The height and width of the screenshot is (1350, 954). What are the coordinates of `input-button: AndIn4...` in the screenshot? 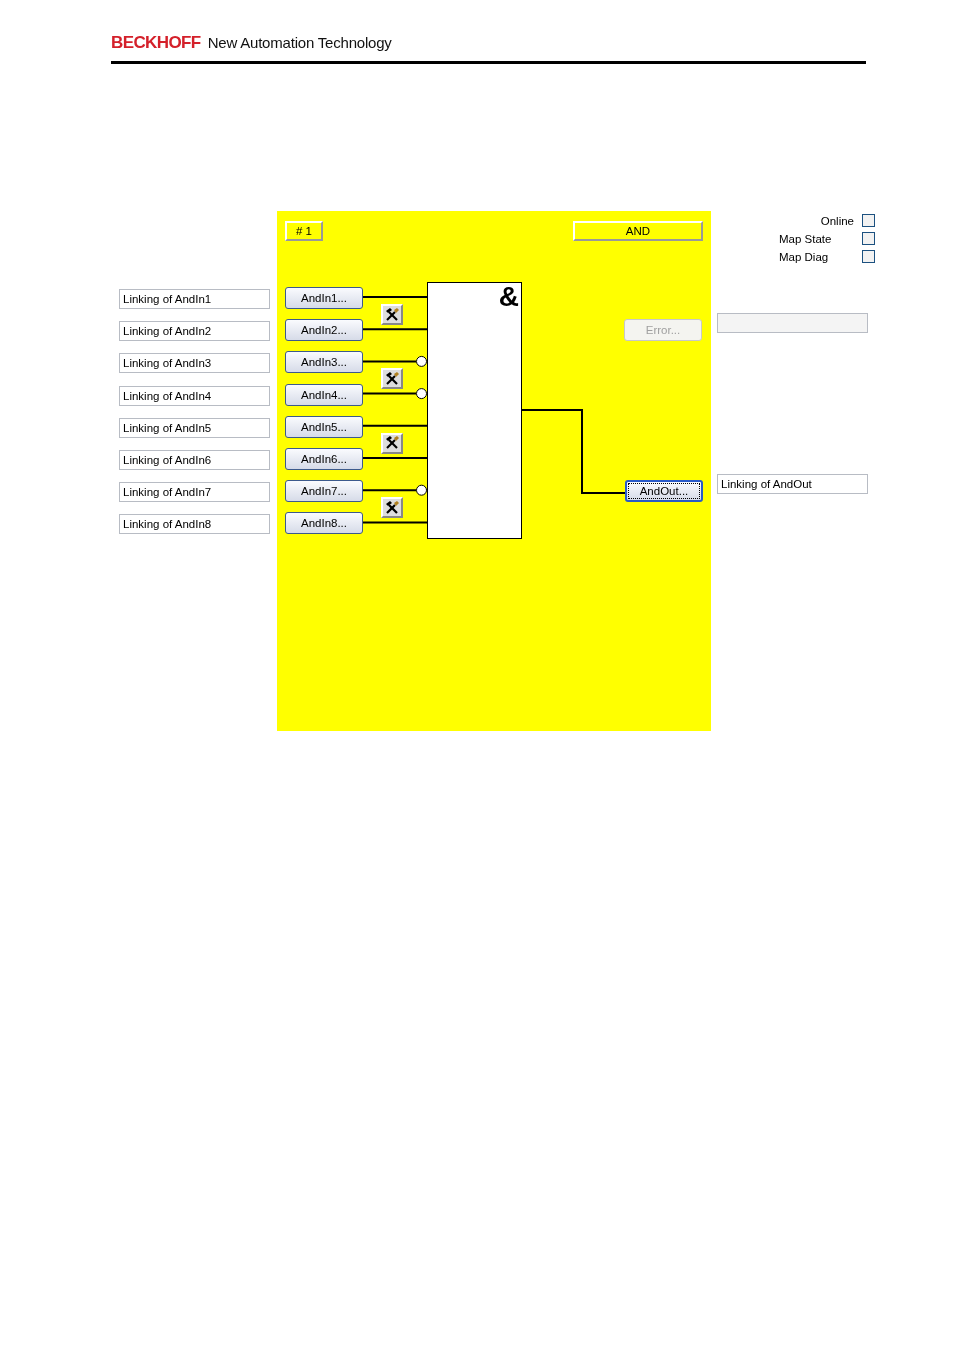 It's located at (324, 394).